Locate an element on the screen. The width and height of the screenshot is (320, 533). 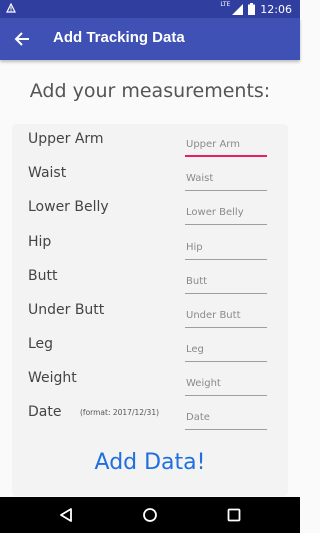
date-format-hint: (format: 2017/12/31) is located at coordinates (120, 412).